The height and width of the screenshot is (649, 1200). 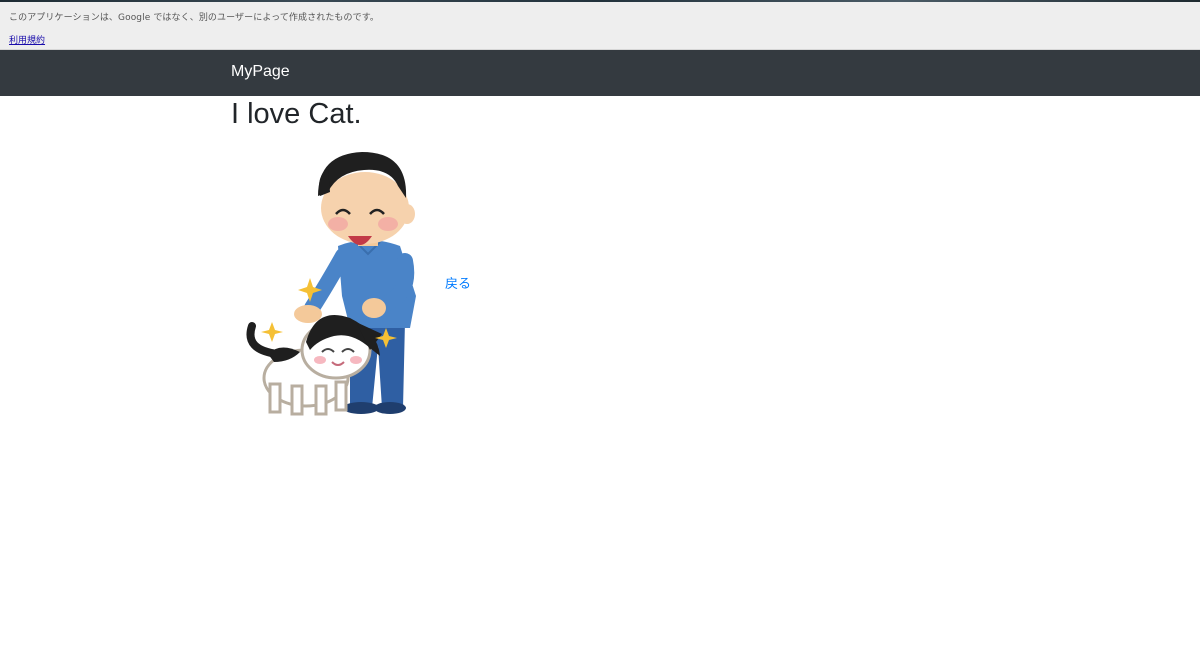 I want to click on man-petting-cat-illustration, so click(x=335, y=282).